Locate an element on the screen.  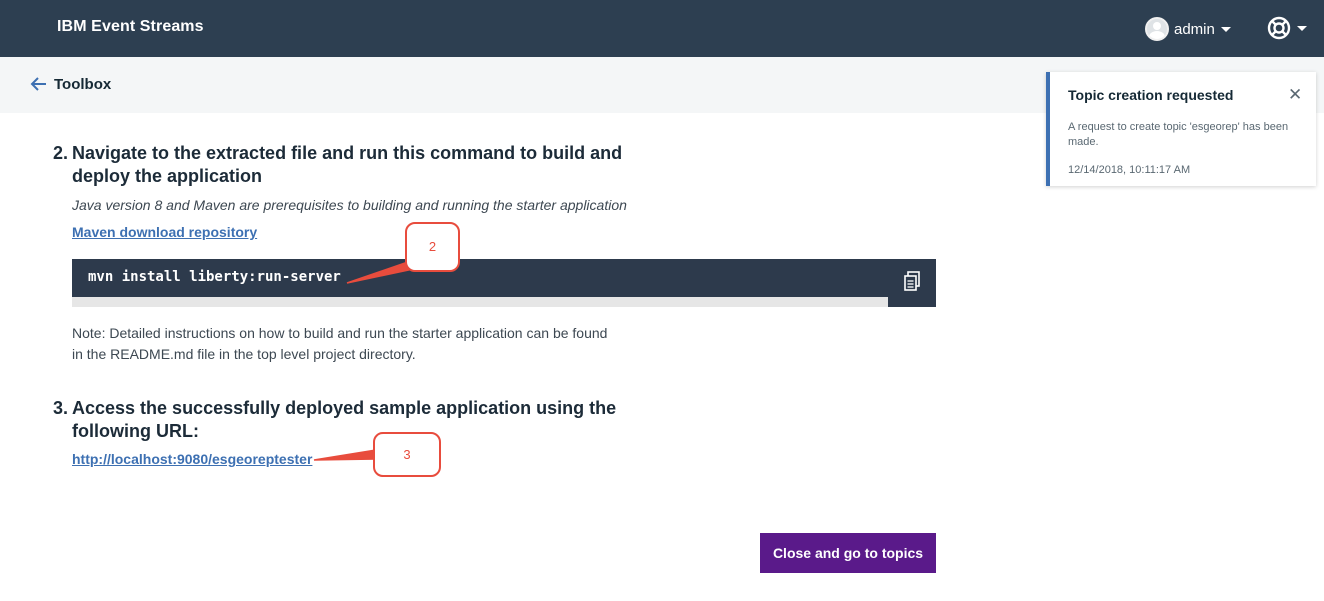
annotation-callout-2: 2 is located at coordinates (432, 247).